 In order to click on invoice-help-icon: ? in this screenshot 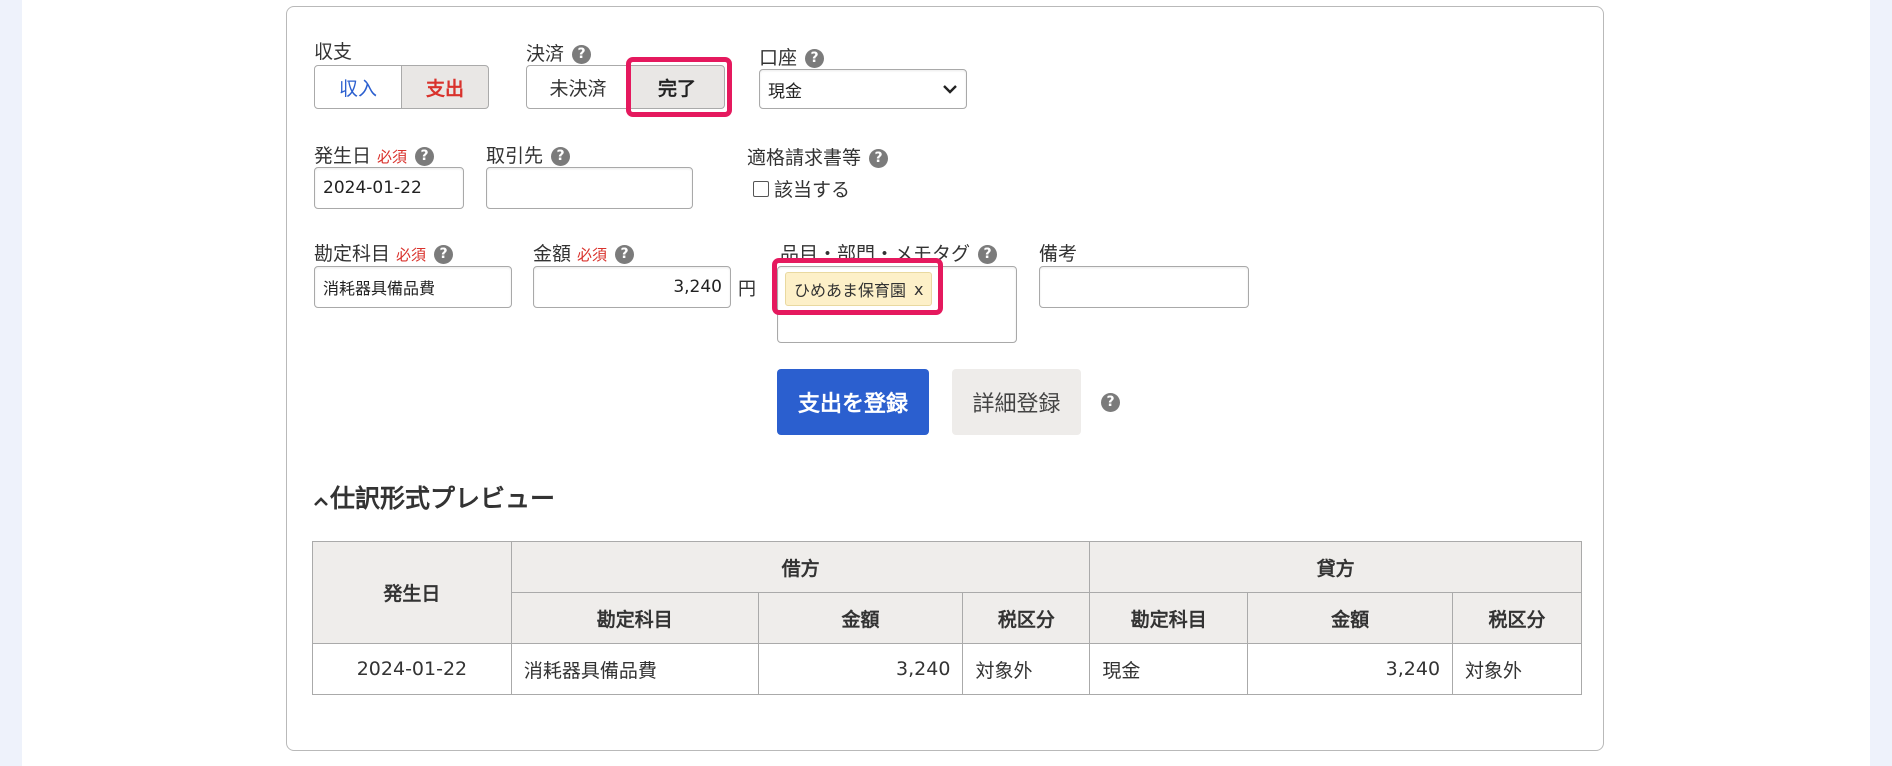, I will do `click(879, 158)`.